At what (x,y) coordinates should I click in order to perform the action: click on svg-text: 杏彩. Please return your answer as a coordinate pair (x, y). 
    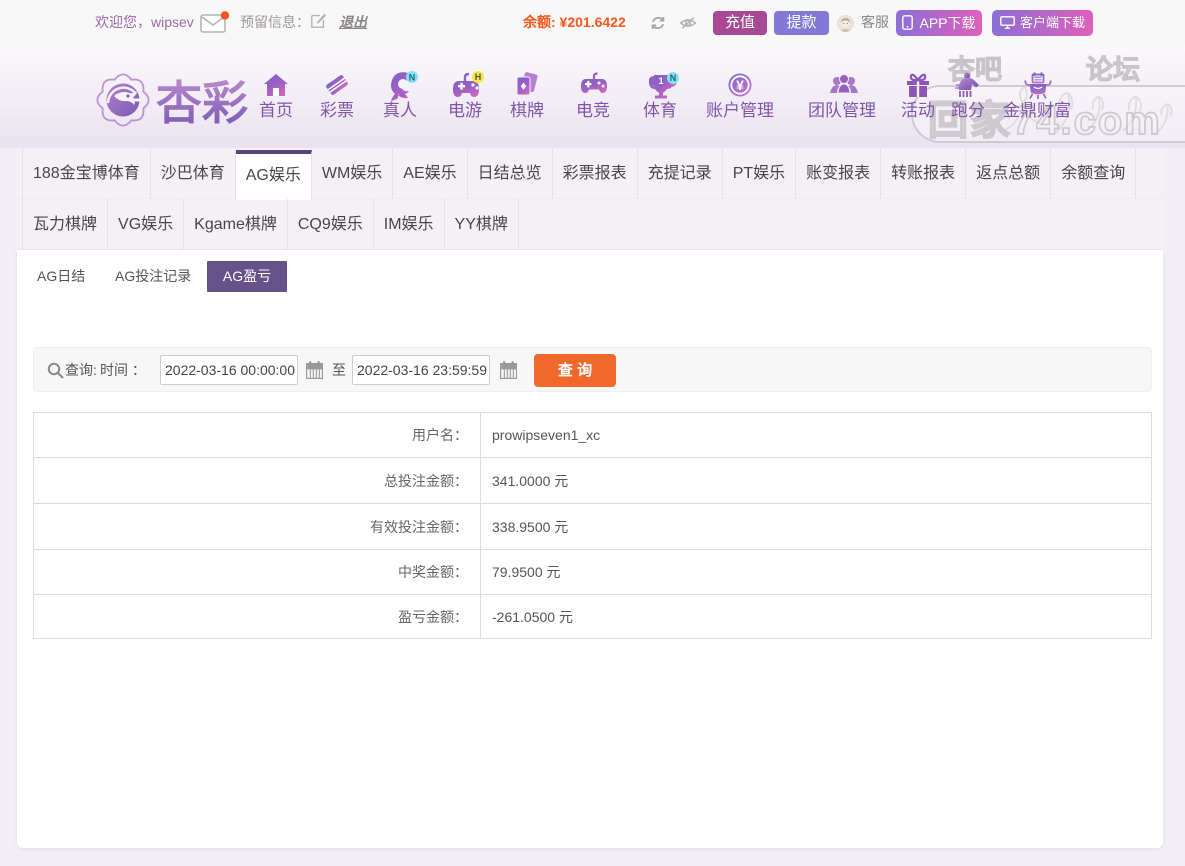
    Looking at the image, I should click on (202, 103).